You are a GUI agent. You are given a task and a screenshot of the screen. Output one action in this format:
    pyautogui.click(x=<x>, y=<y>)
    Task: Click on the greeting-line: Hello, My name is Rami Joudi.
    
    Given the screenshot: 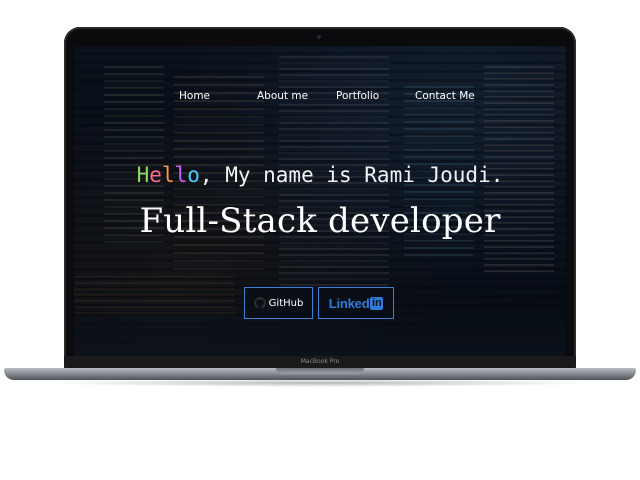 What is the action you would take?
    pyautogui.click(x=320, y=175)
    